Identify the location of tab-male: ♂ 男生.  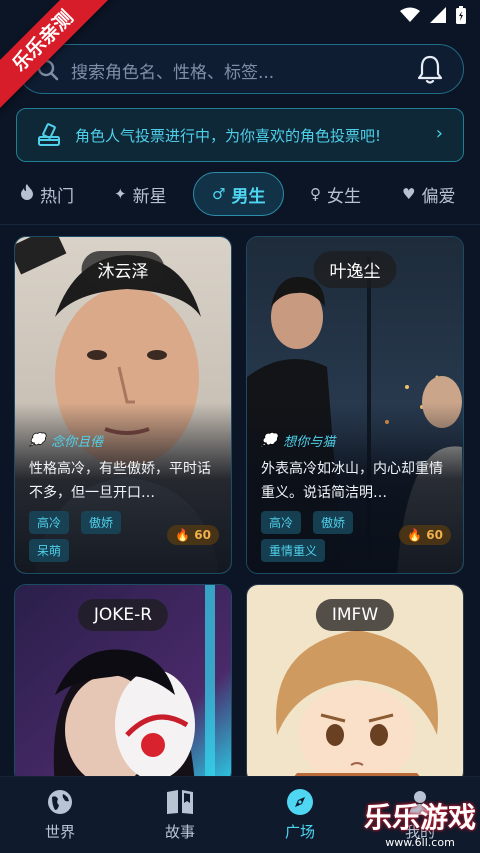
(239, 194).